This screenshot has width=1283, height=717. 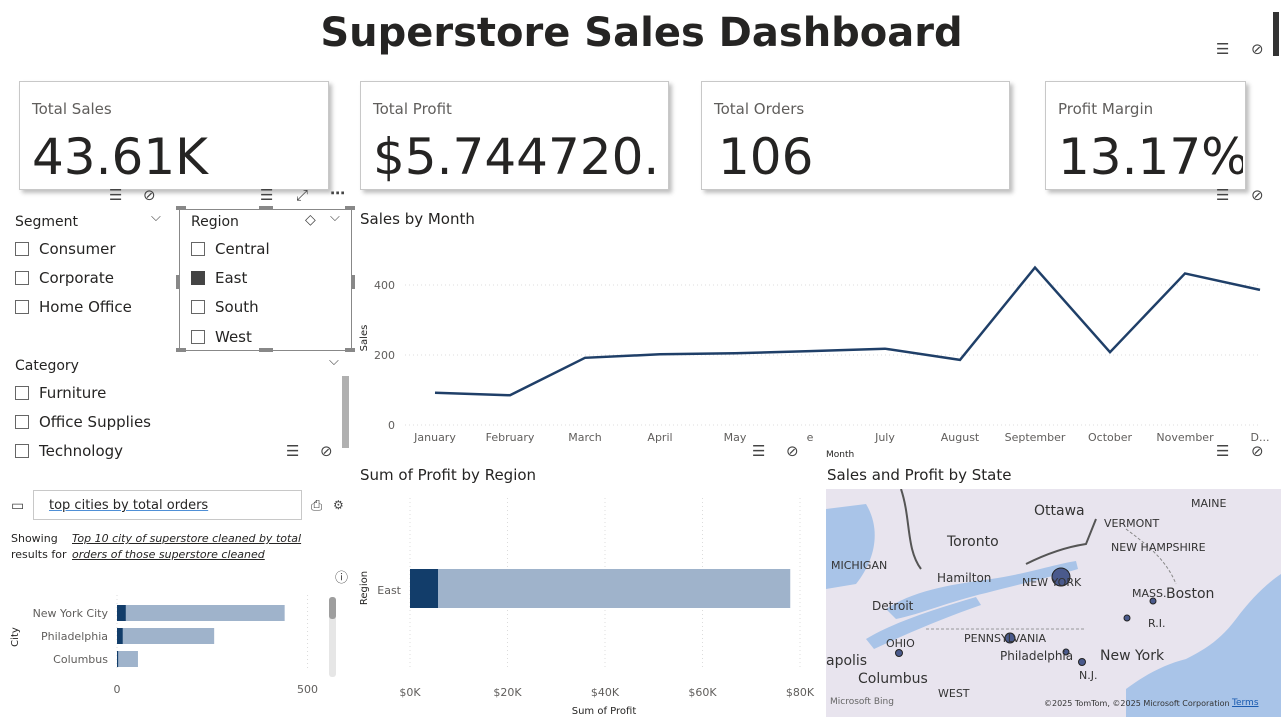 I want to click on segment-option-consumer: Consumer, so click(x=65, y=249).